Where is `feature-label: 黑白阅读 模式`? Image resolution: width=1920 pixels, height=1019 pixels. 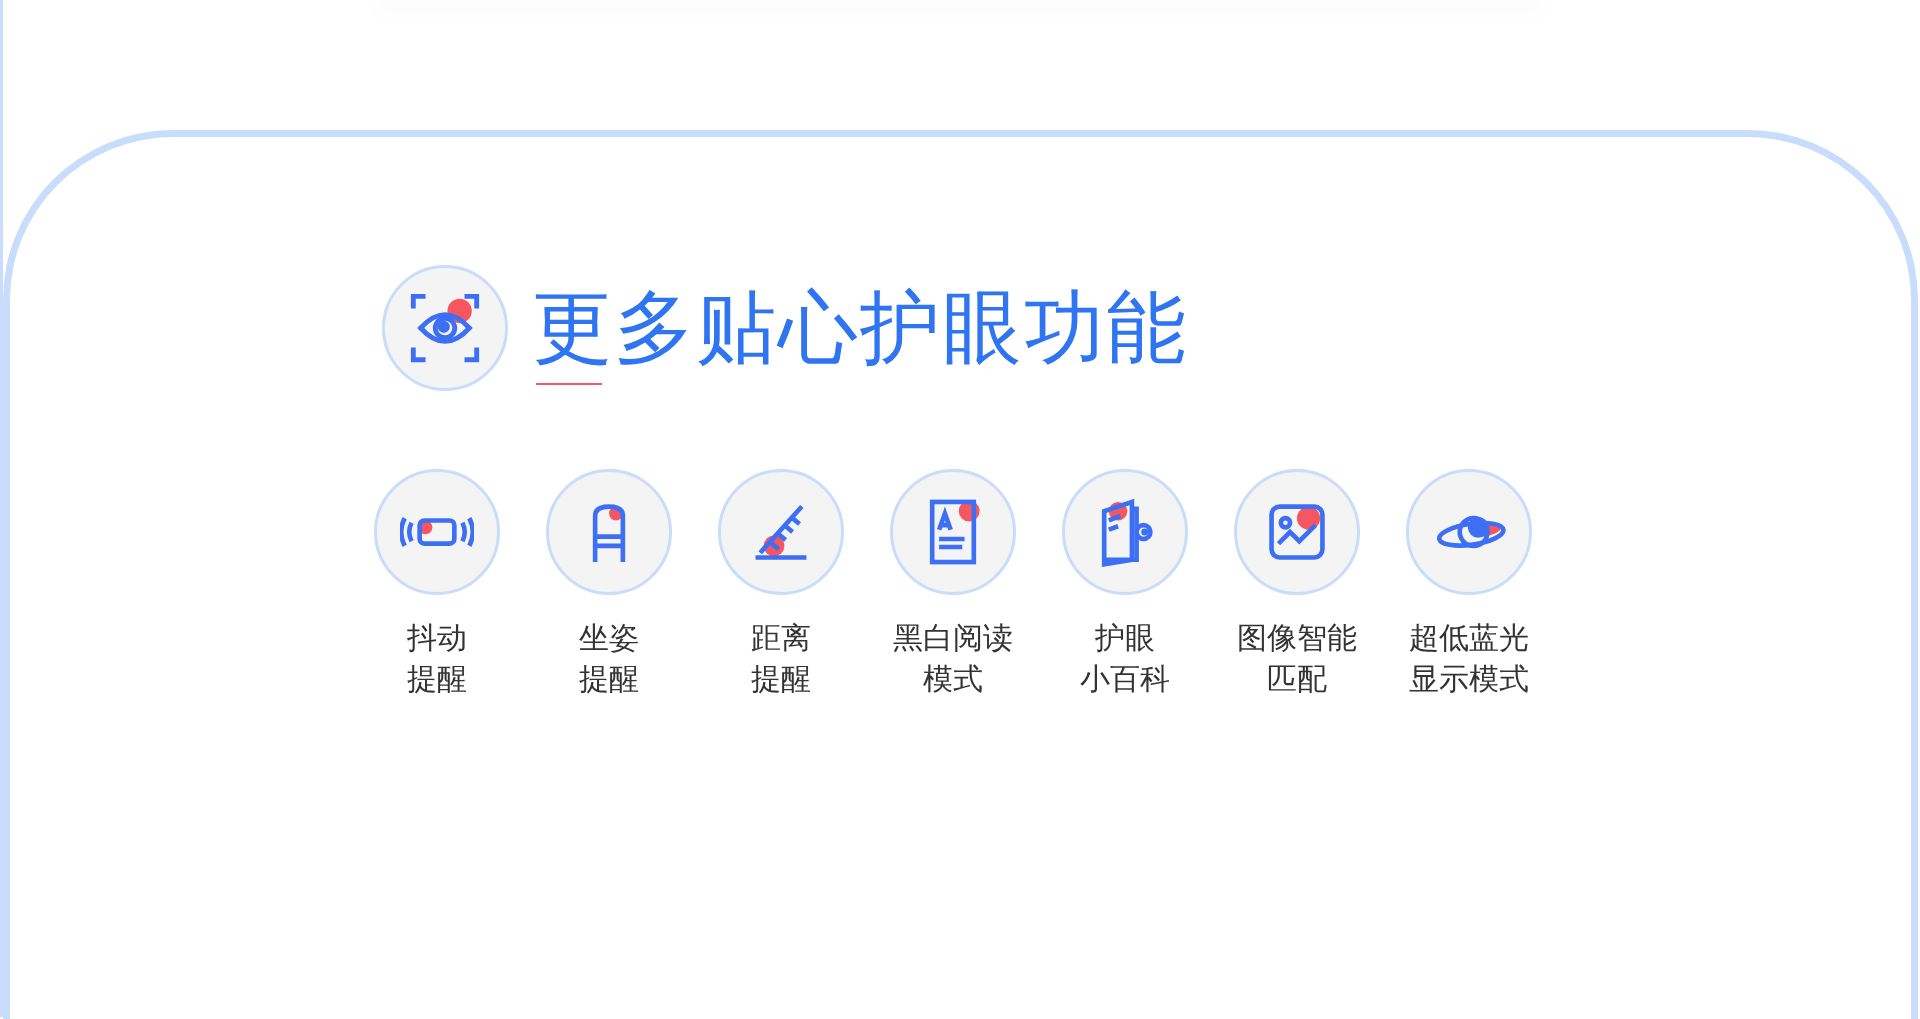
feature-label: 黑白阅读 模式 is located at coordinates (953, 658).